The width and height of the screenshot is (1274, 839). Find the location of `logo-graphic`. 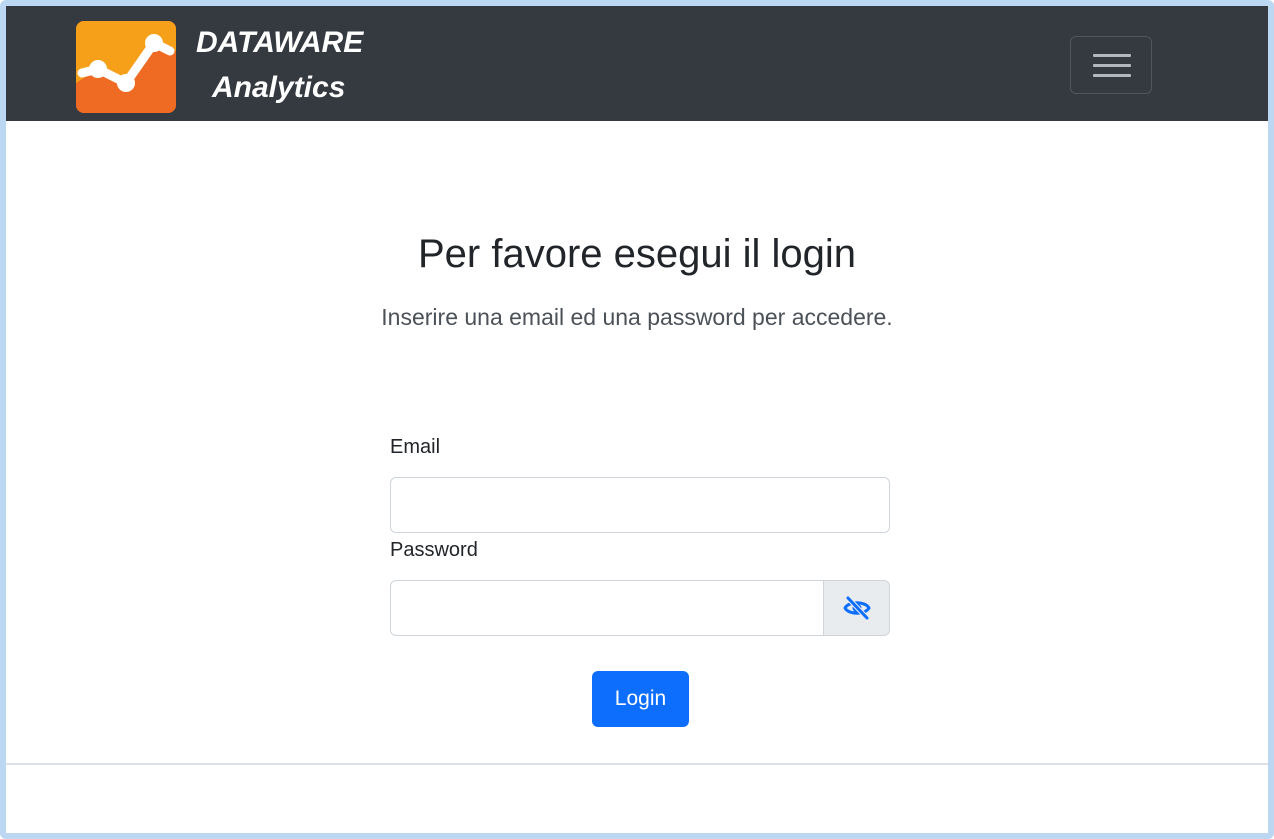

logo-graphic is located at coordinates (126, 67).